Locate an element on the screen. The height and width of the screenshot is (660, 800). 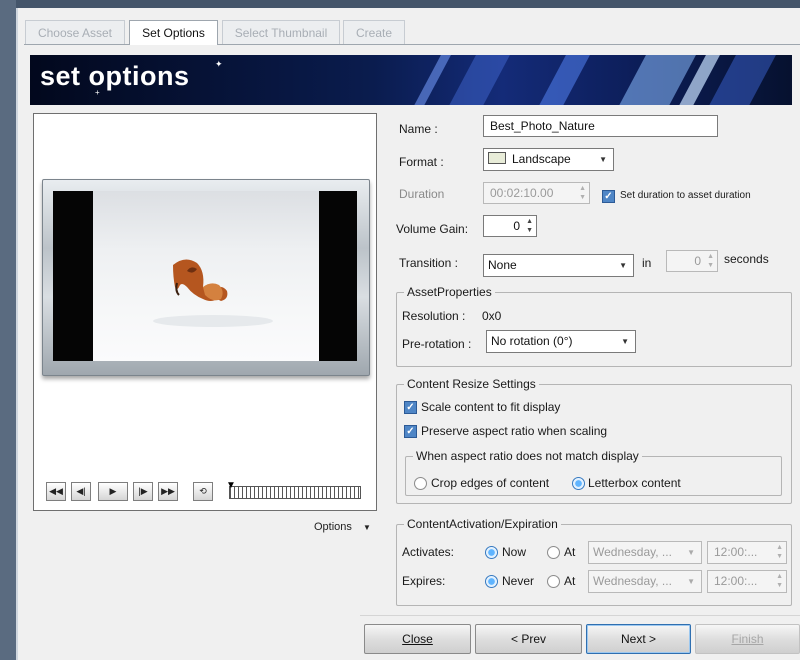
preserve-aspect-label: Preserve aspect ratio when scaling is located at coordinates (514, 431).